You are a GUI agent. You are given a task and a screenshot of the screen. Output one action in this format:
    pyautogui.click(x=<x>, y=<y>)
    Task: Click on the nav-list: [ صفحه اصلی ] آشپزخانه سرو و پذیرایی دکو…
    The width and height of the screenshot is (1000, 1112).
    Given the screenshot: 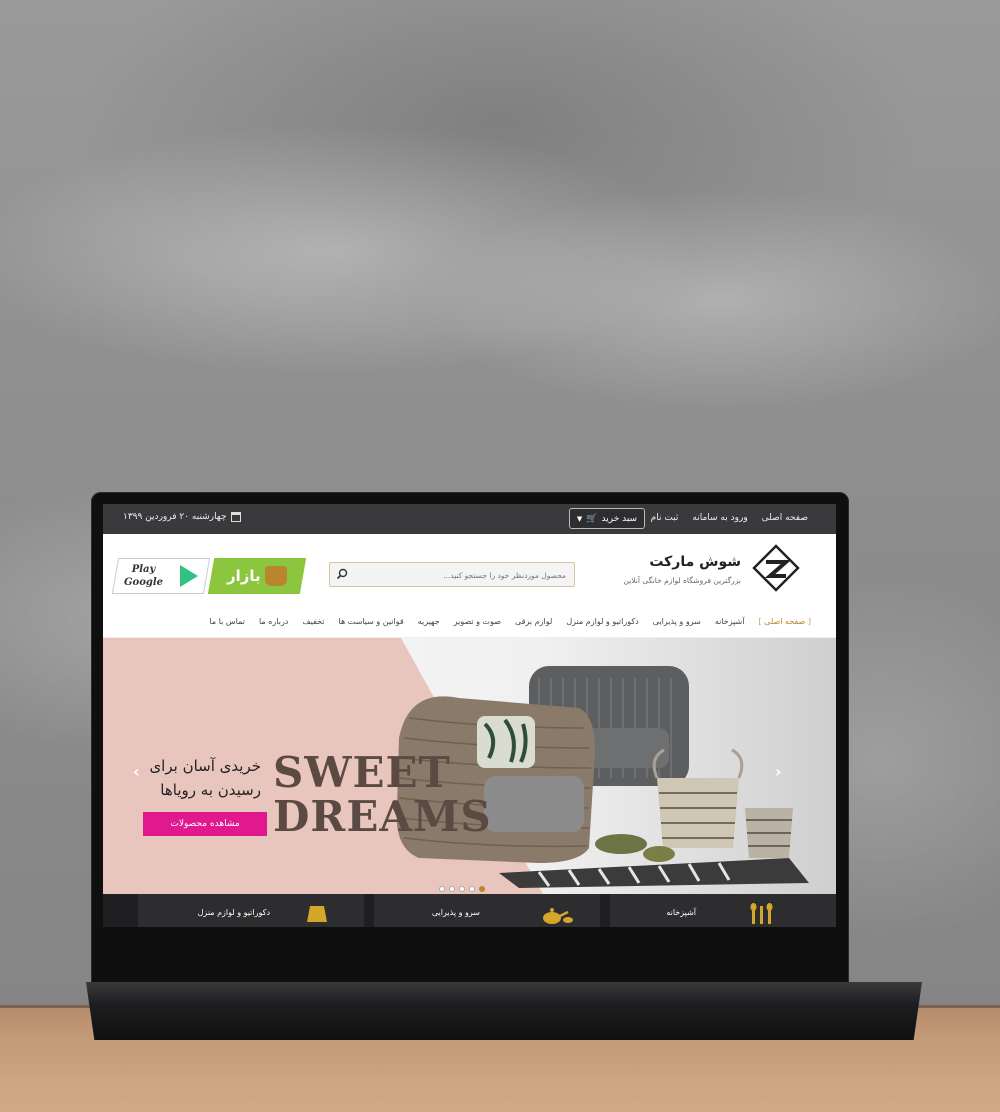 What is the action you would take?
    pyautogui.click(x=510, y=621)
    